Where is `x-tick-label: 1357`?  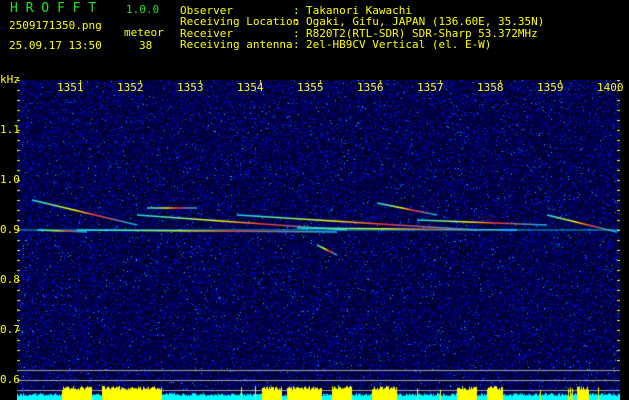 x-tick-label: 1357 is located at coordinates (430, 87).